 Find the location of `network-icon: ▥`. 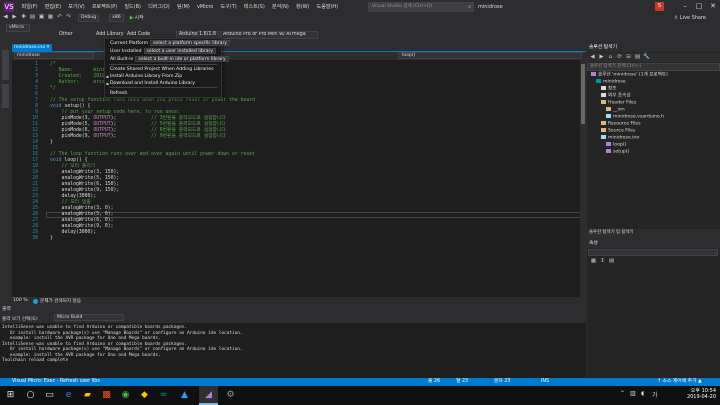

network-icon: ▥ is located at coordinates (633, 393).